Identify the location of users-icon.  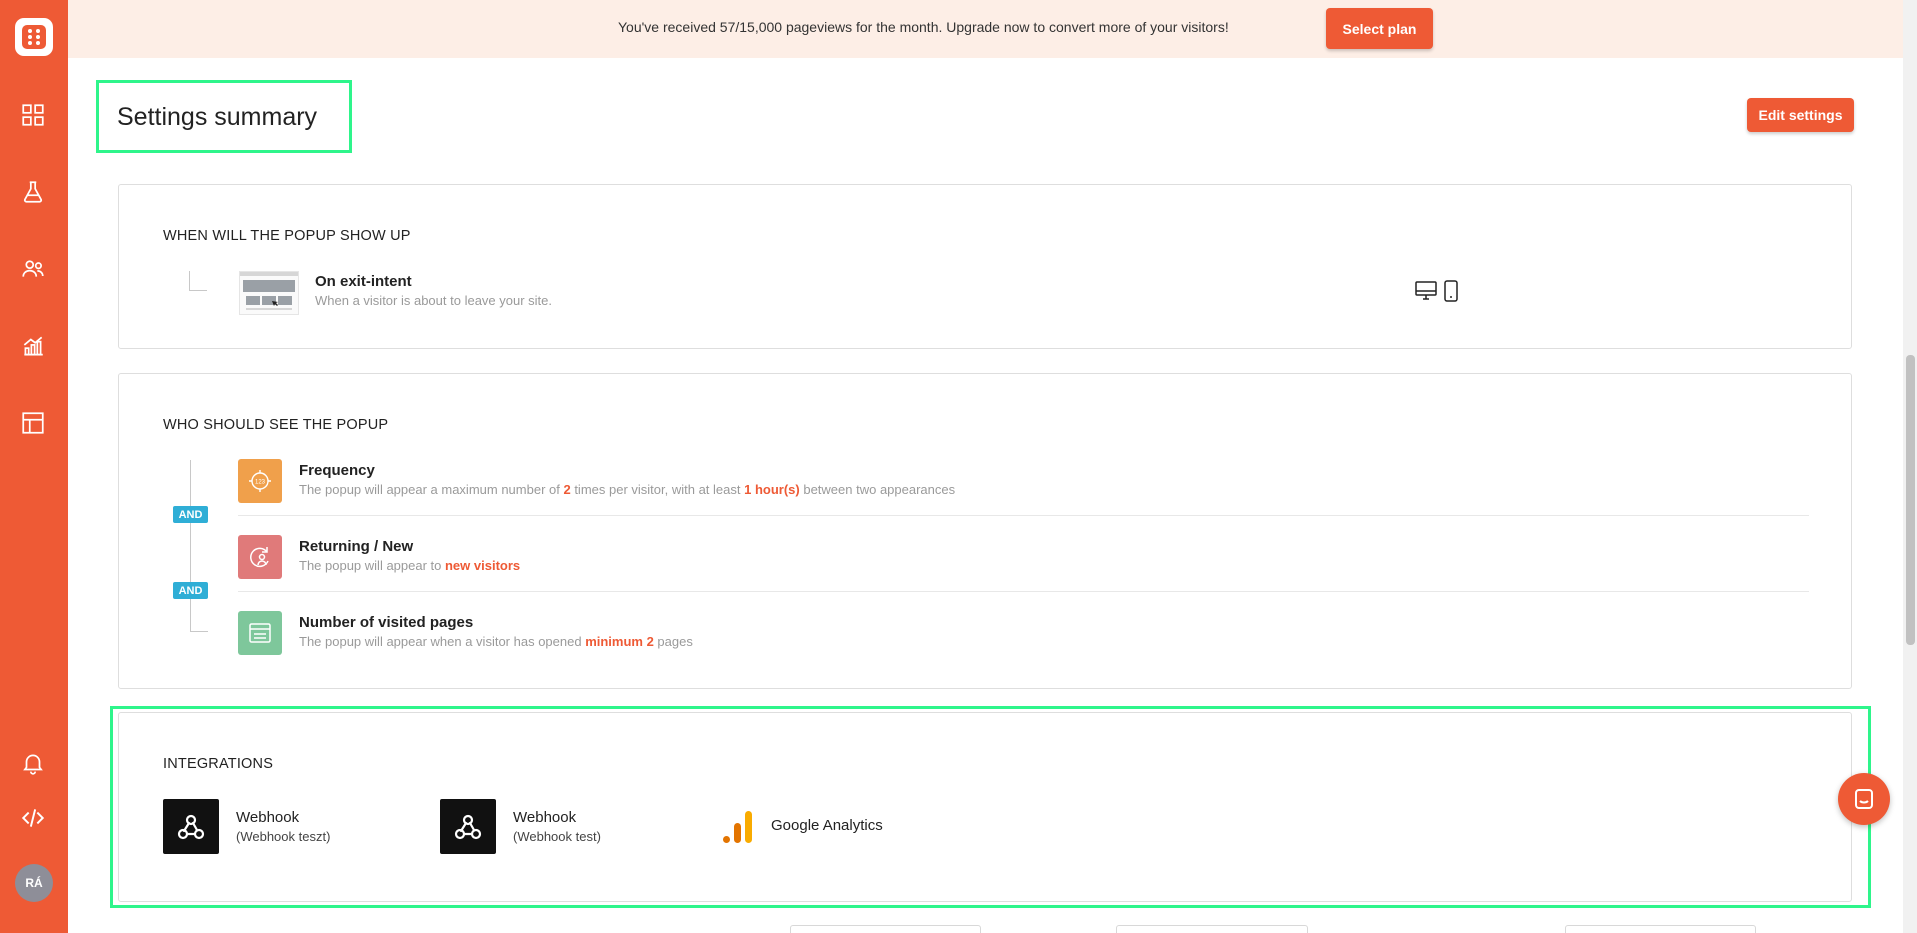
(33, 269).